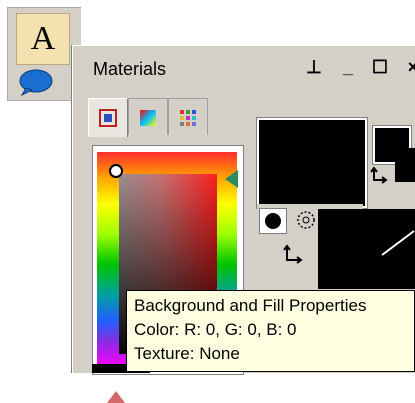 This screenshot has width=415, height=403. I want to click on color-frame-icon, so click(108, 118).